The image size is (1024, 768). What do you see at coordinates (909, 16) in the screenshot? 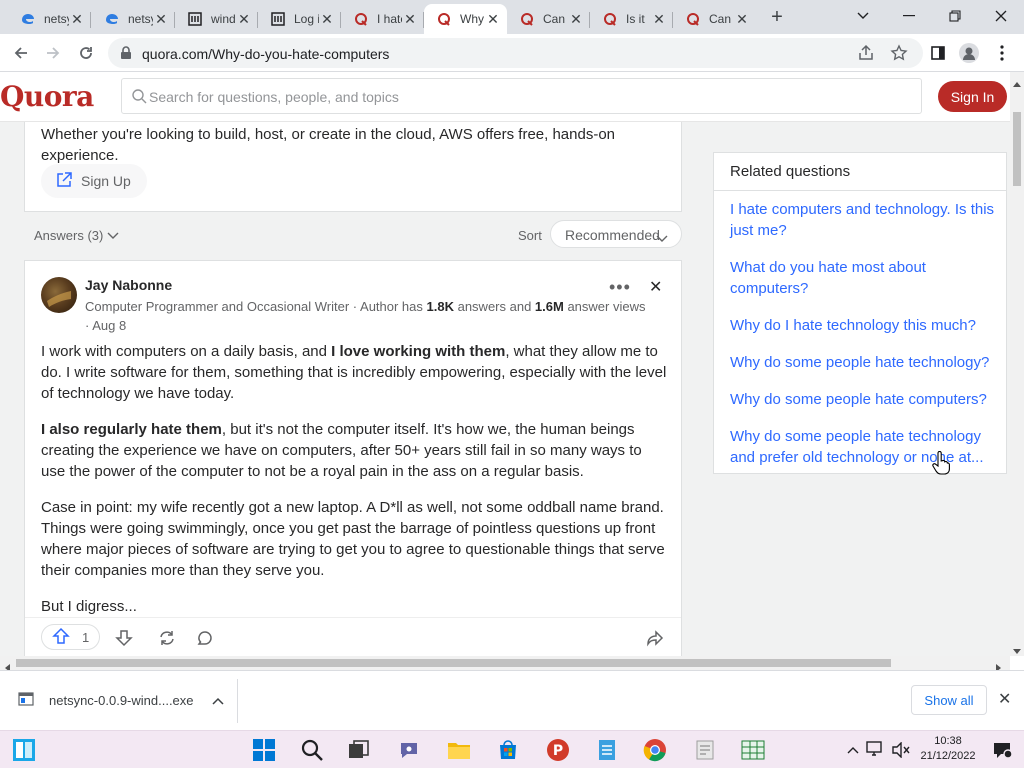
I see `minimize-button` at bounding box center [909, 16].